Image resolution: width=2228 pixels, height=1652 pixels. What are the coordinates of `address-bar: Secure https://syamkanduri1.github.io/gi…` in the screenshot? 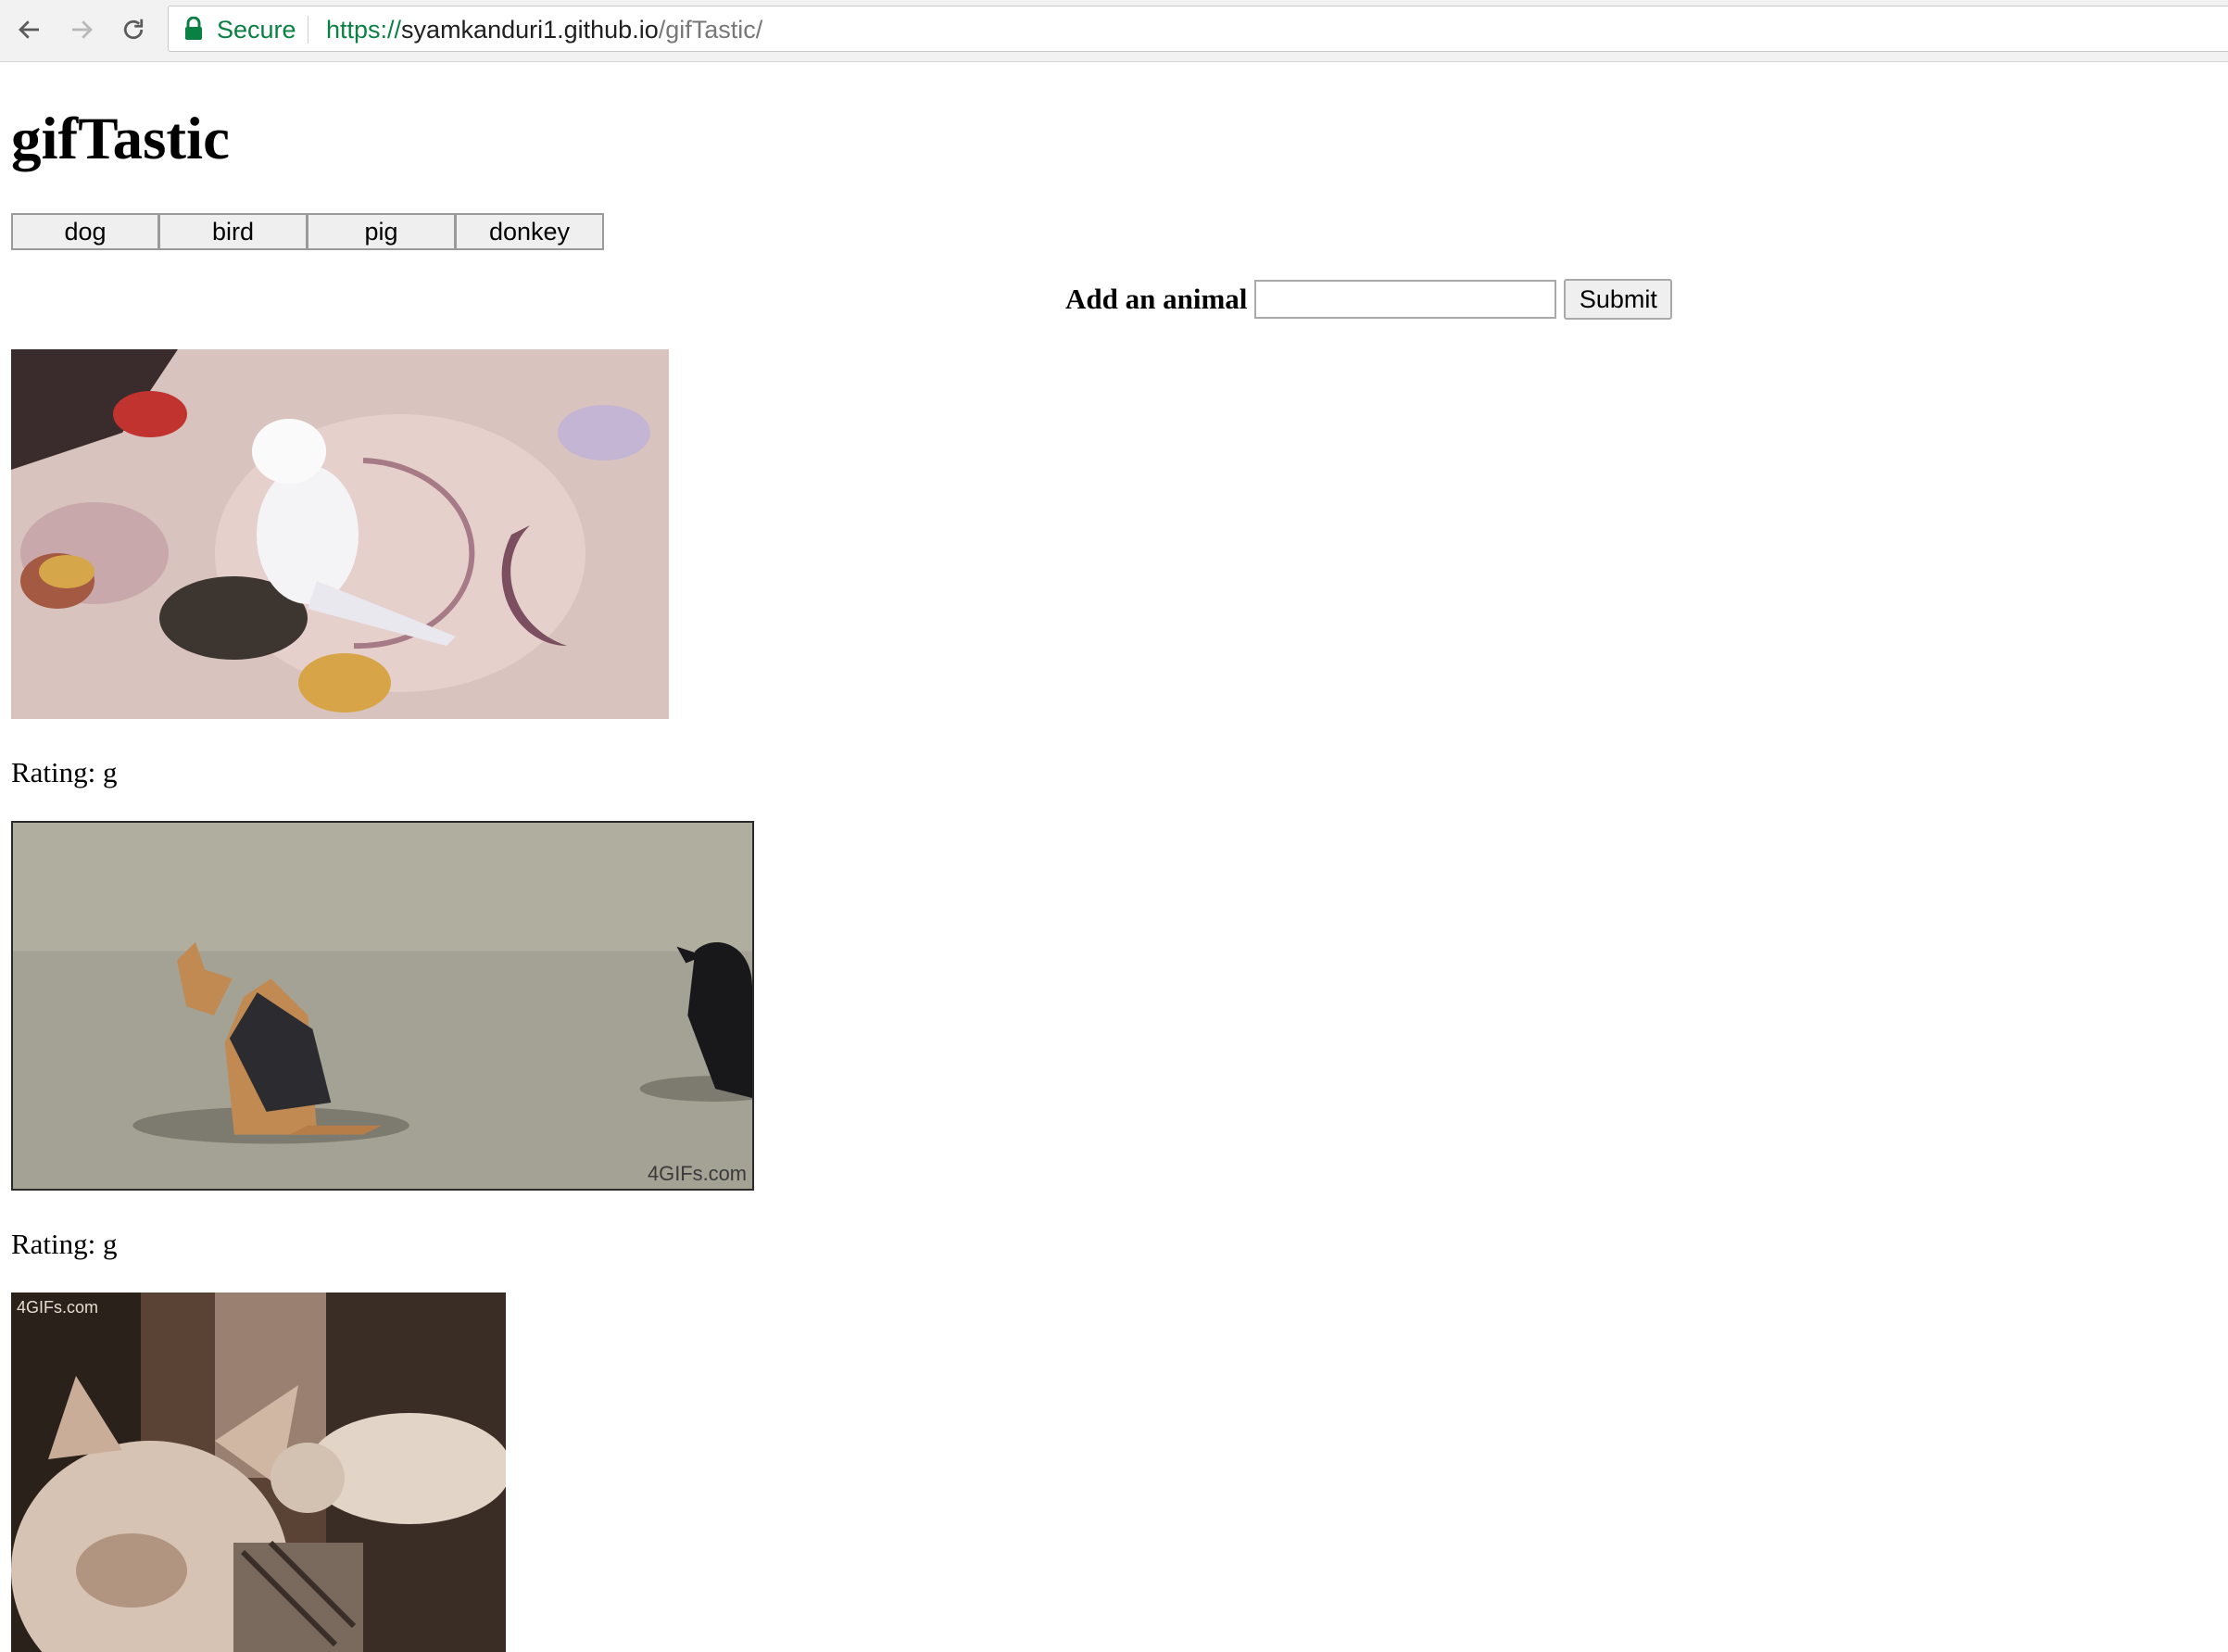 It's located at (1198, 29).